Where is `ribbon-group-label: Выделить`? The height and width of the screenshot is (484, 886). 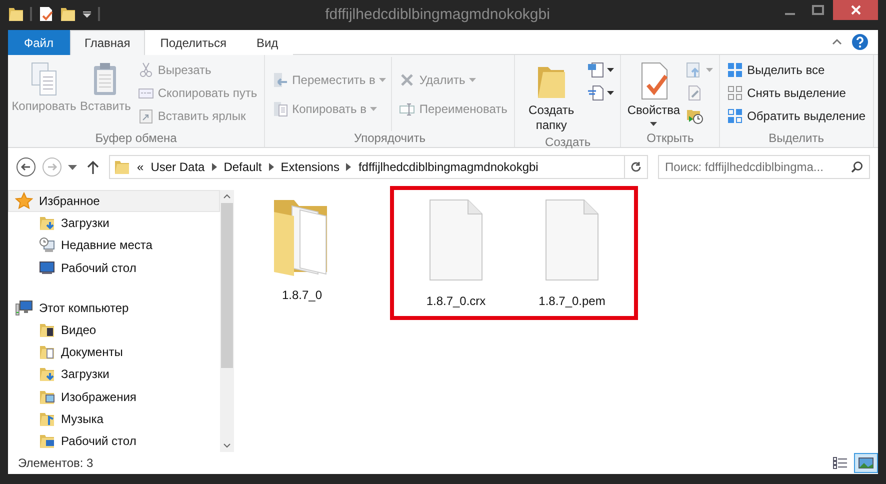 ribbon-group-label: Выделить is located at coordinates (796, 139).